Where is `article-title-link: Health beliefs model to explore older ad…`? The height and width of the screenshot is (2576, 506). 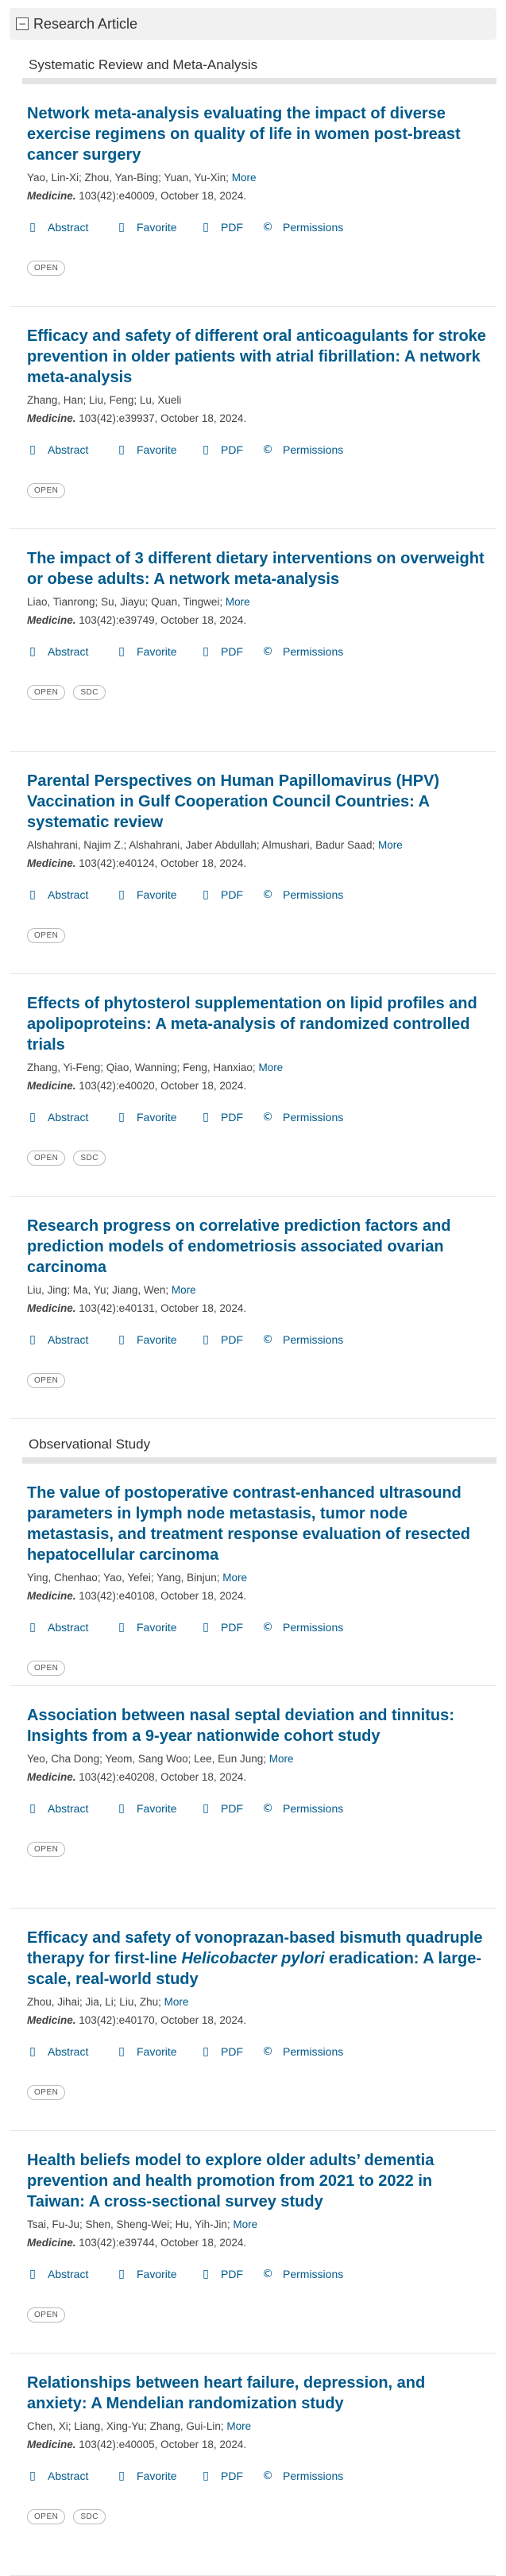
article-title-link: Health beliefs model to explore older ad… is located at coordinates (257, 2171).